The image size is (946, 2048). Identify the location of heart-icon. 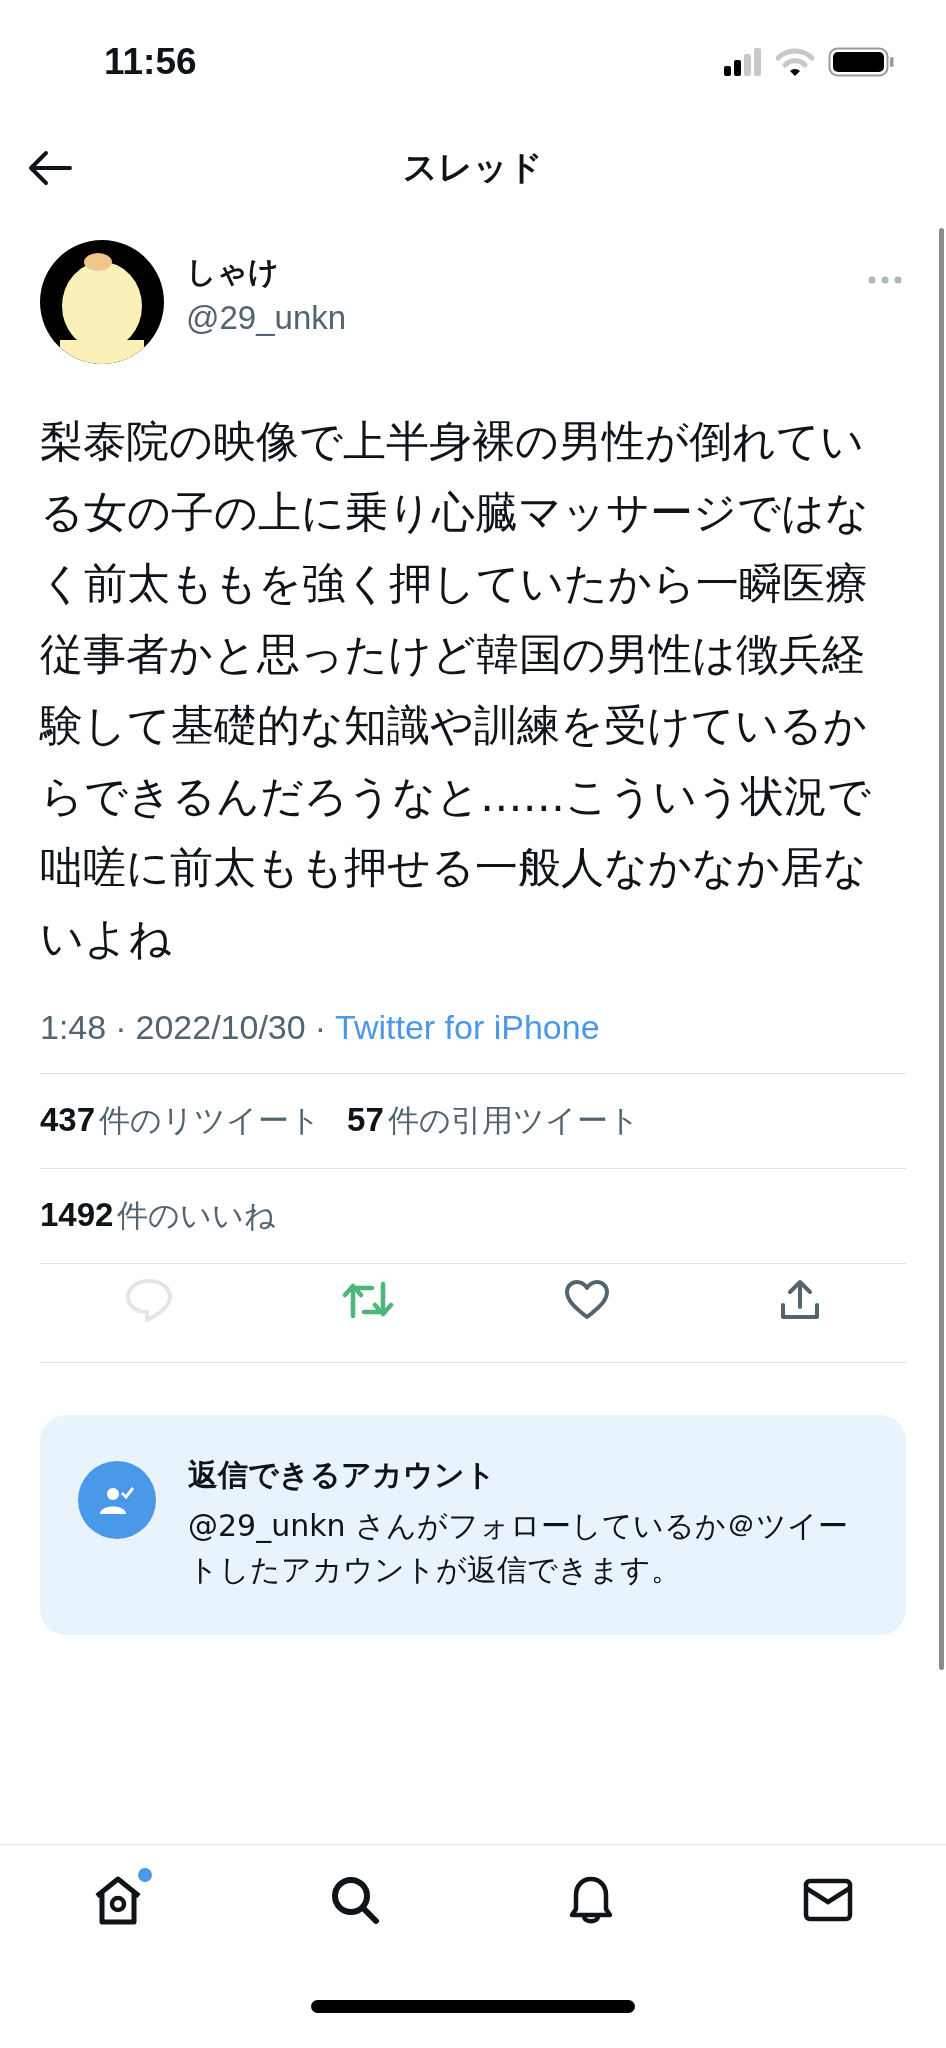
(586, 1300).